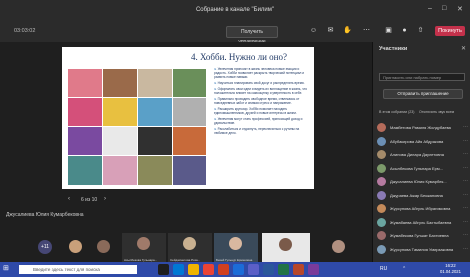 The width and height of the screenshot is (470, 277). What do you see at coordinates (105, 199) in the screenshot?
I see `next-slide-icon: ›` at bounding box center [105, 199].